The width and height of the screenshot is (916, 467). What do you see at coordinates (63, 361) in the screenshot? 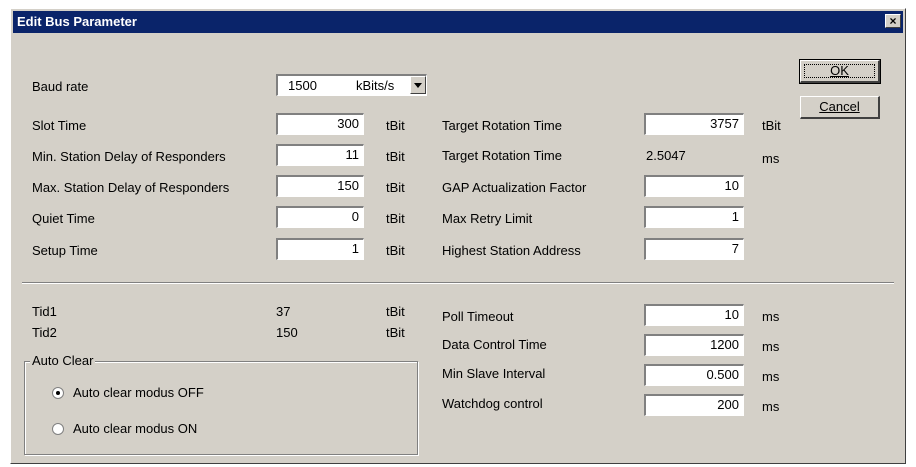
I see `auto-clear-group-title: Auto Clear` at bounding box center [63, 361].